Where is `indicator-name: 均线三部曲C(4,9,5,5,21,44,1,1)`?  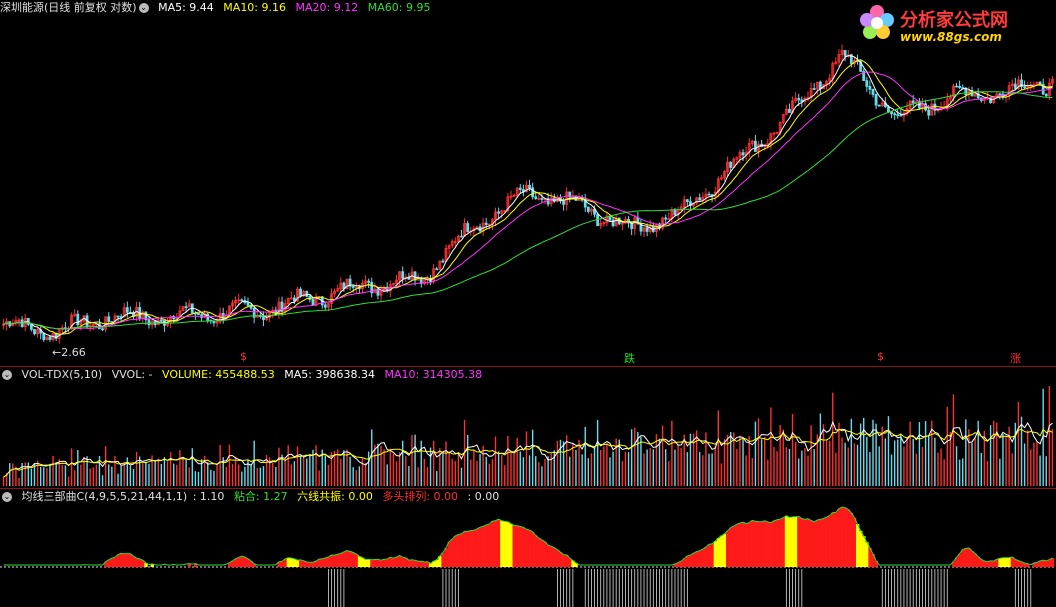 indicator-name: 均线三部曲C(4,9,5,5,21,44,1,1) is located at coordinates (104, 496).